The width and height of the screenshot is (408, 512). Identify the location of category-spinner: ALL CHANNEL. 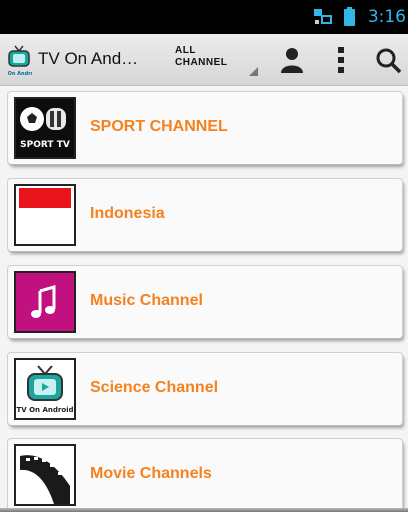
(214, 60).